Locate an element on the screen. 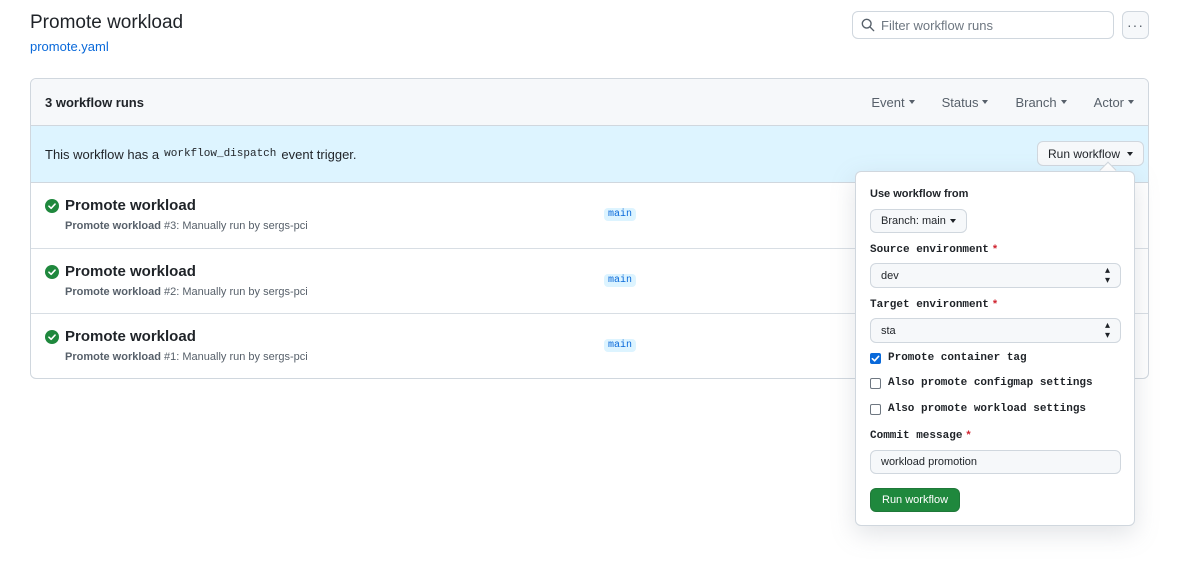 The width and height of the screenshot is (1200, 570). filter-actor: Actor is located at coordinates (1114, 102).